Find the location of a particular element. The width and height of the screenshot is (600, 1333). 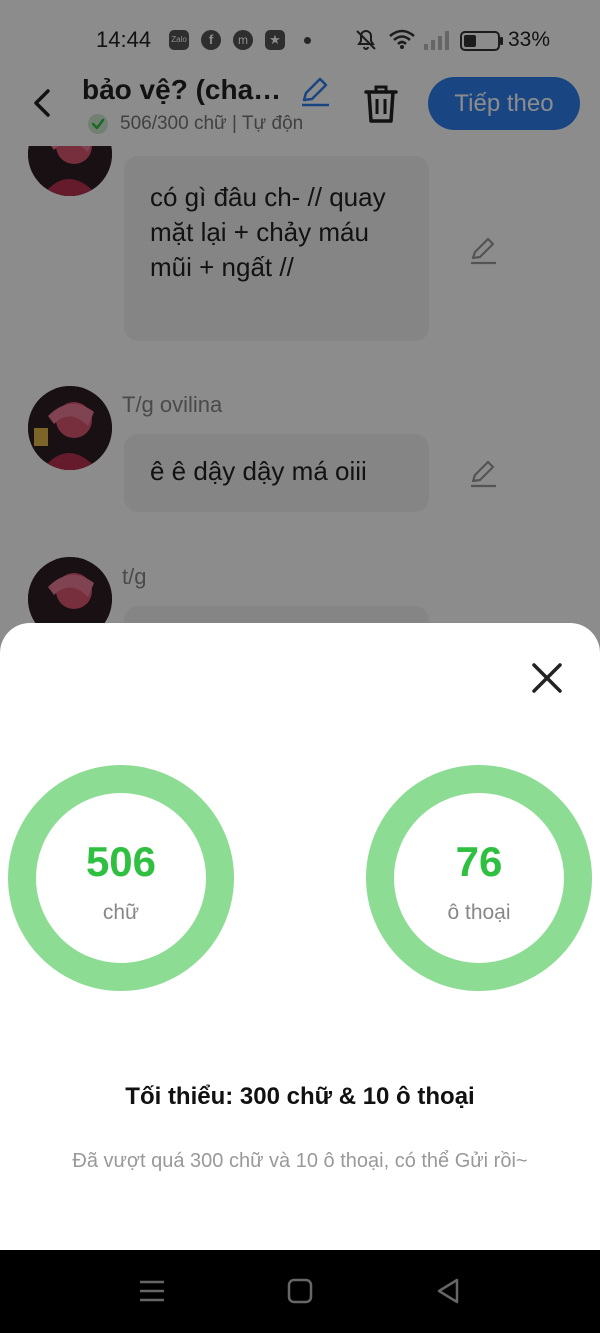

home-icon is located at coordinates (300, 1291).